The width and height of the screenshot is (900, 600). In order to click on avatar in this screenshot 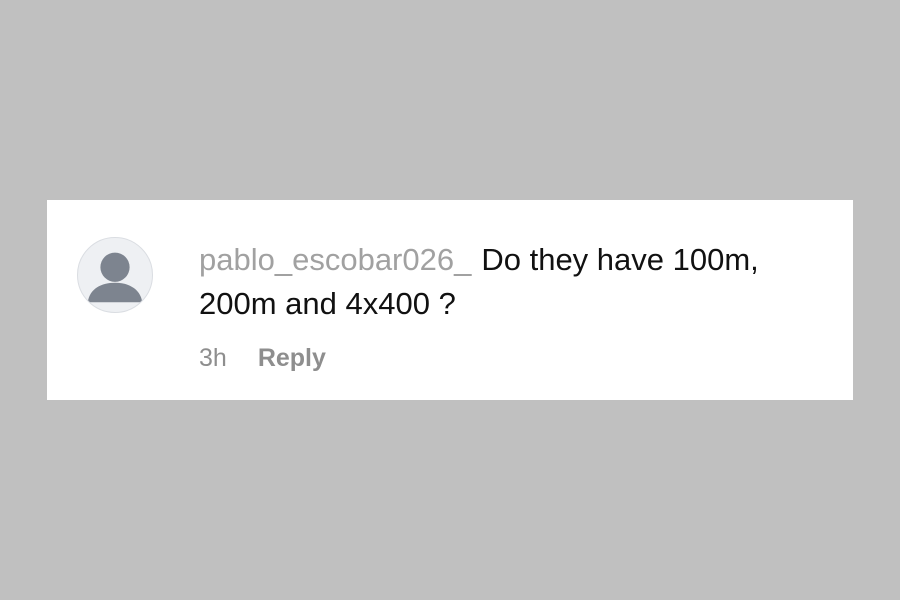, I will do `click(115, 275)`.